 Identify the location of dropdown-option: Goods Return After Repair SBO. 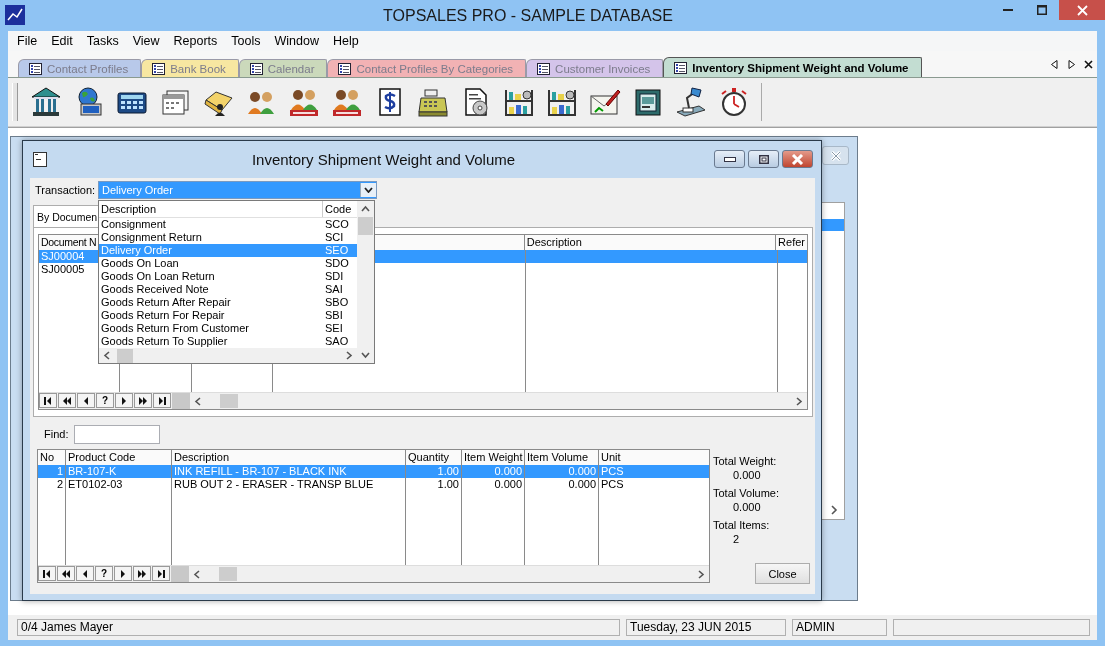
(228, 302).